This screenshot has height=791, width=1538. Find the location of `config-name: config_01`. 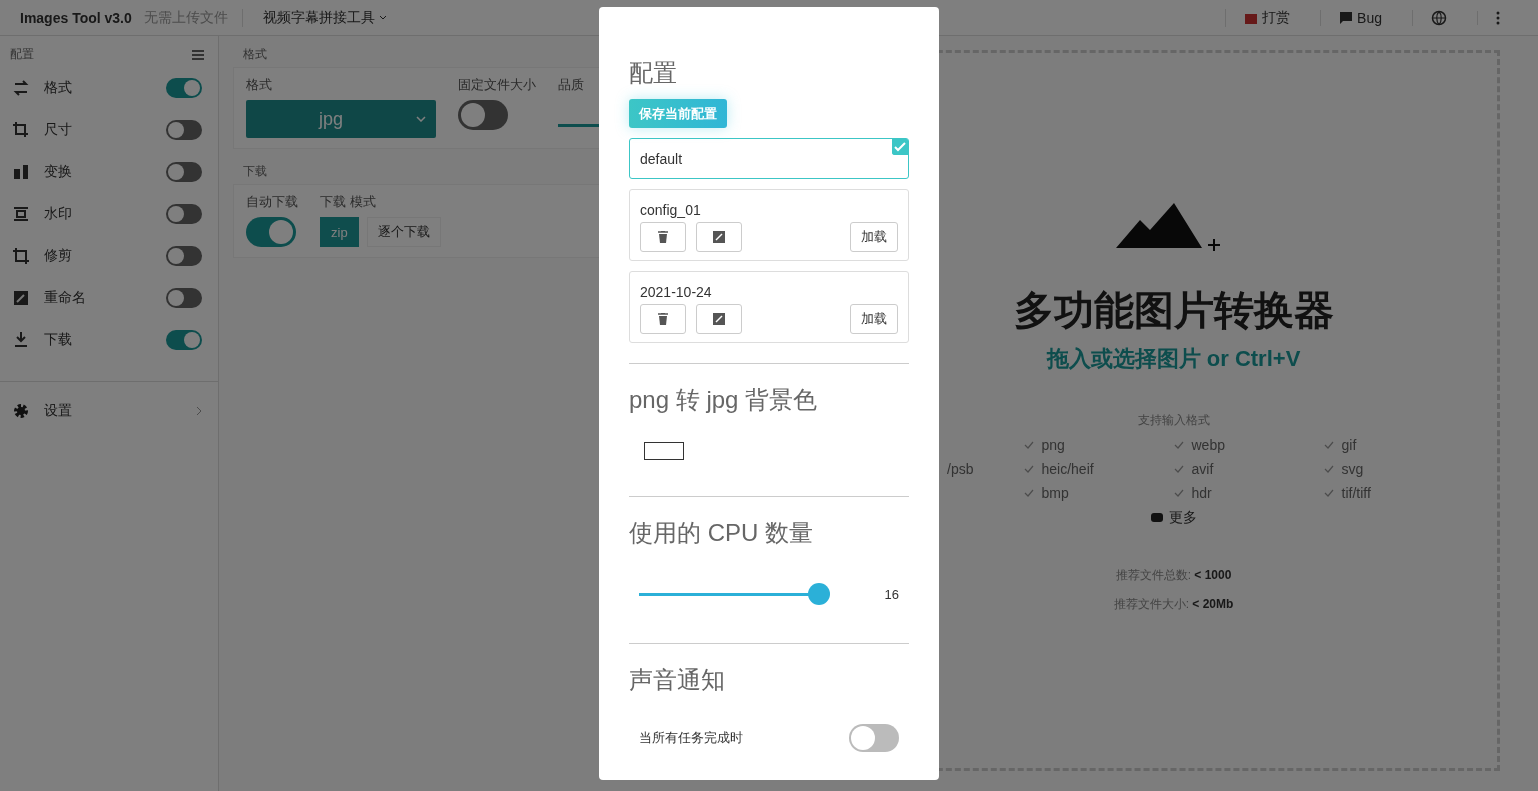

config-name: config_01 is located at coordinates (670, 210).